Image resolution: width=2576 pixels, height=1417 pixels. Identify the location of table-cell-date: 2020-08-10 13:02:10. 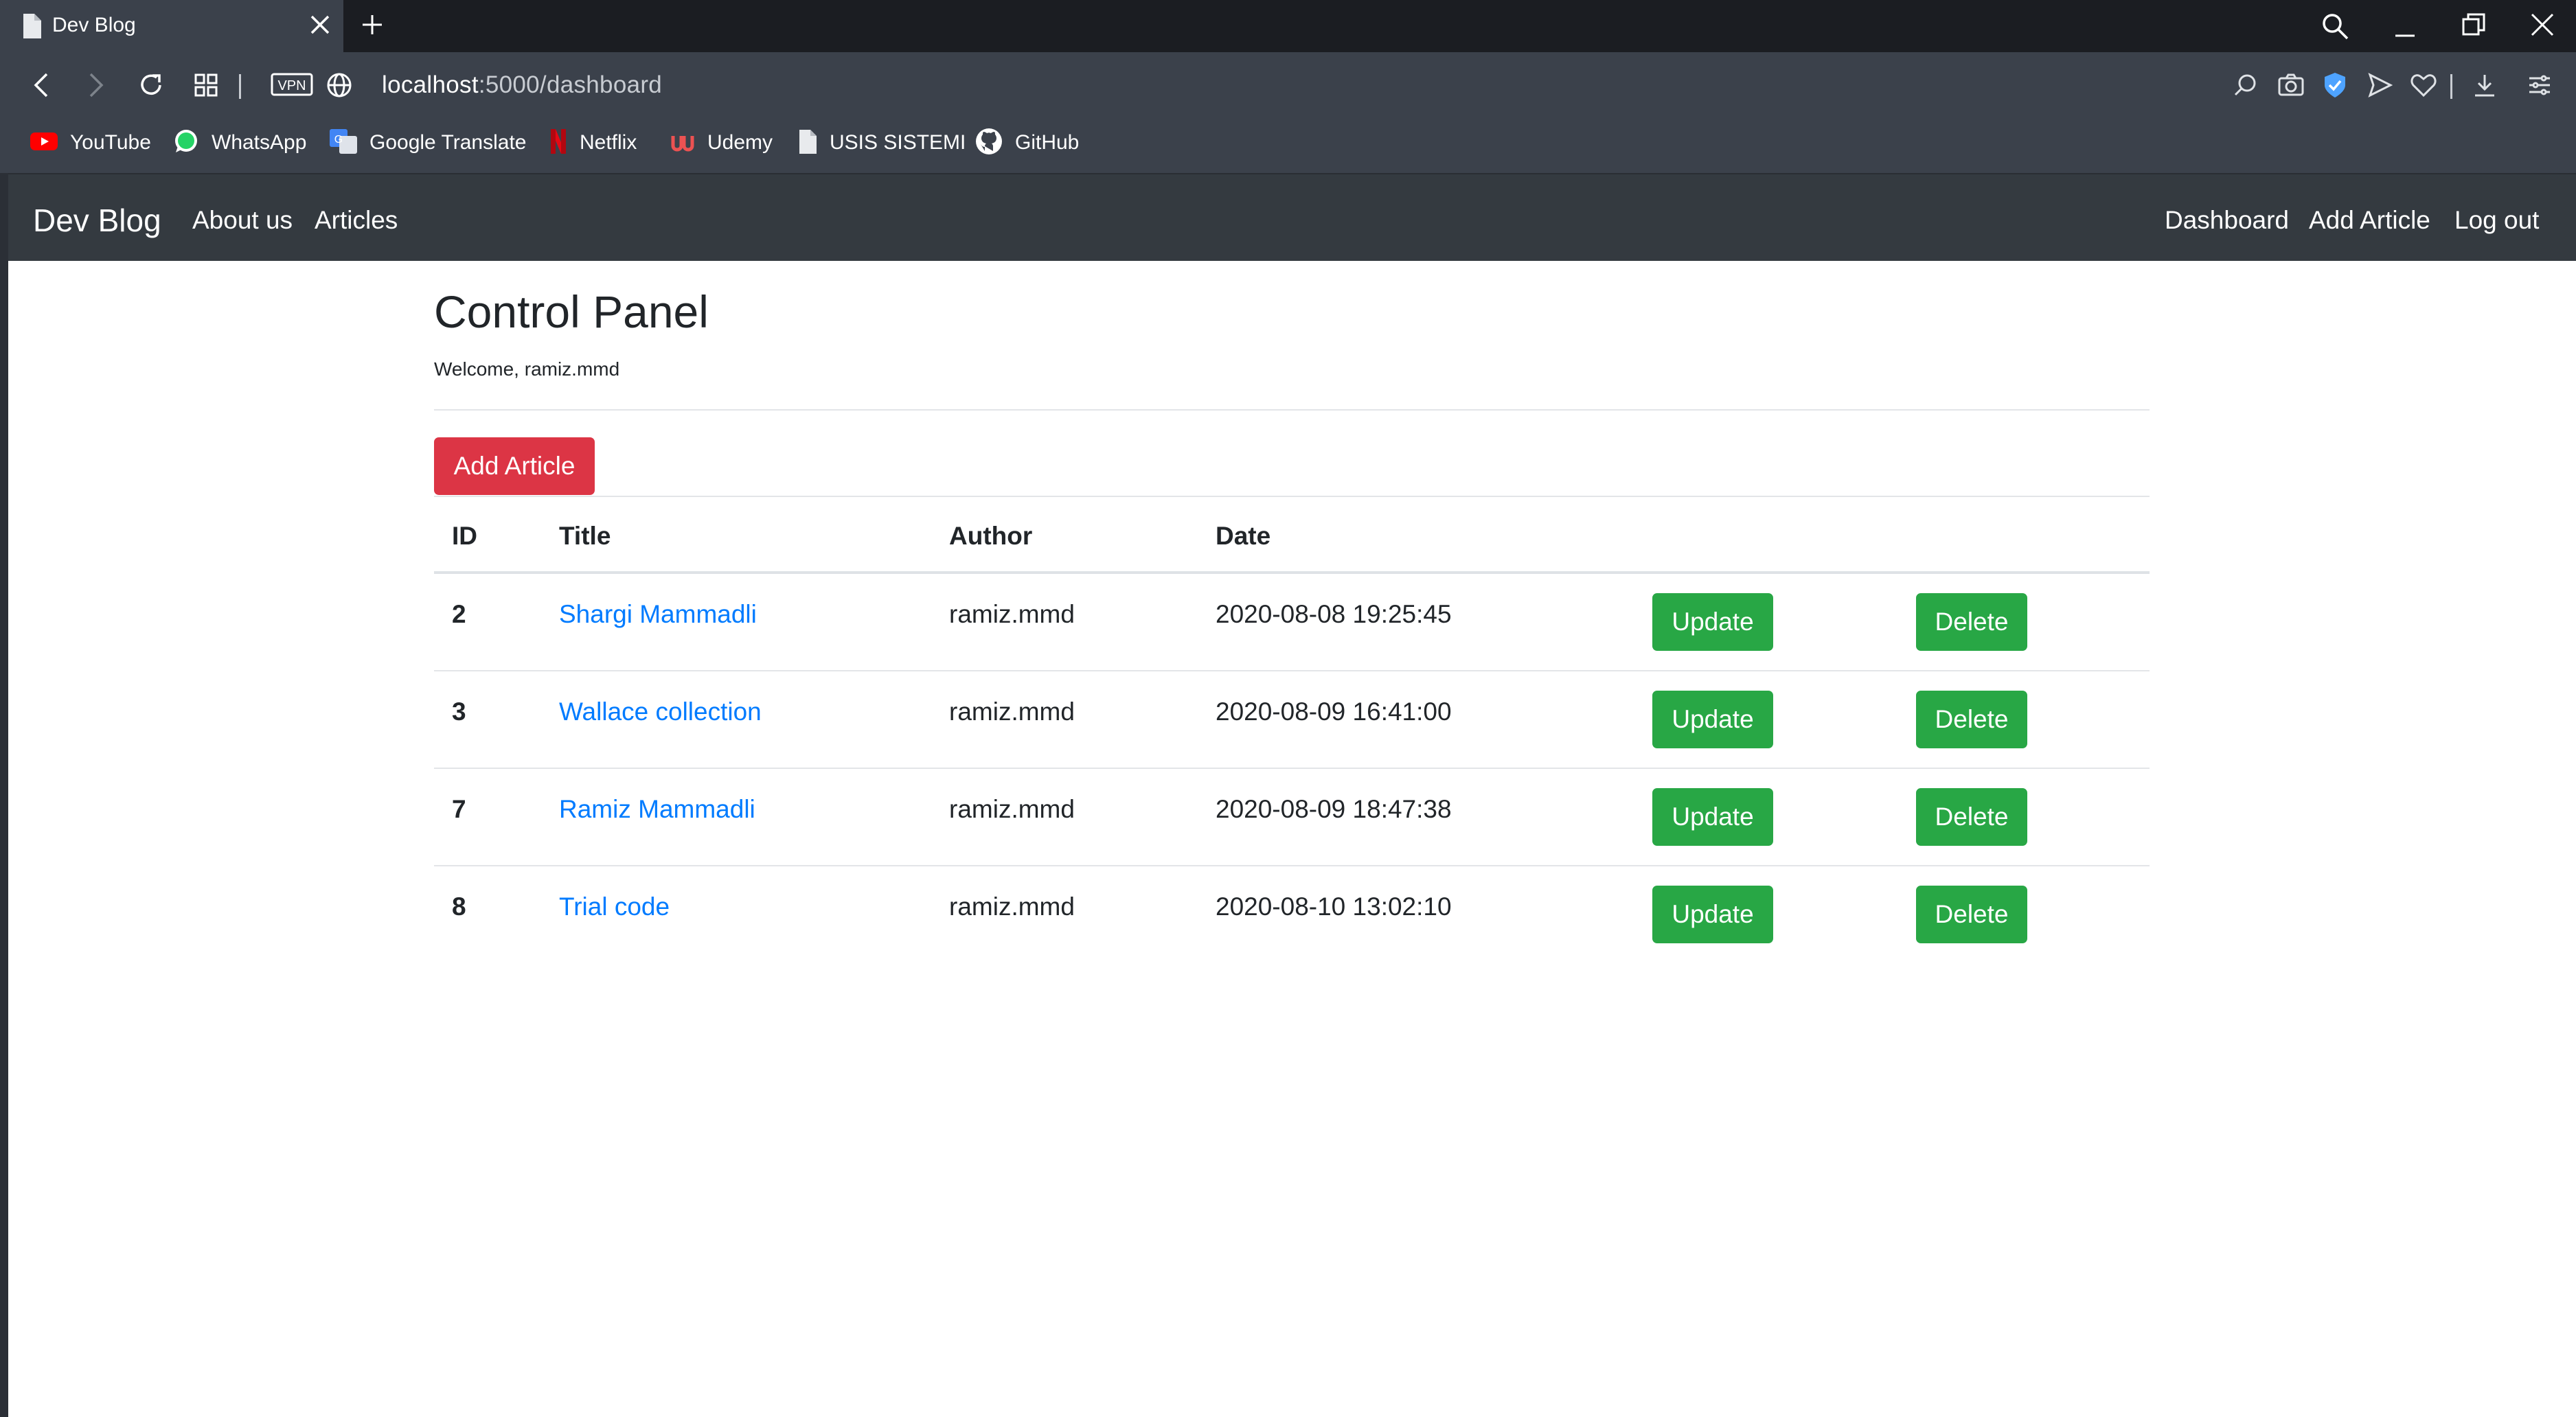
(1334, 906).